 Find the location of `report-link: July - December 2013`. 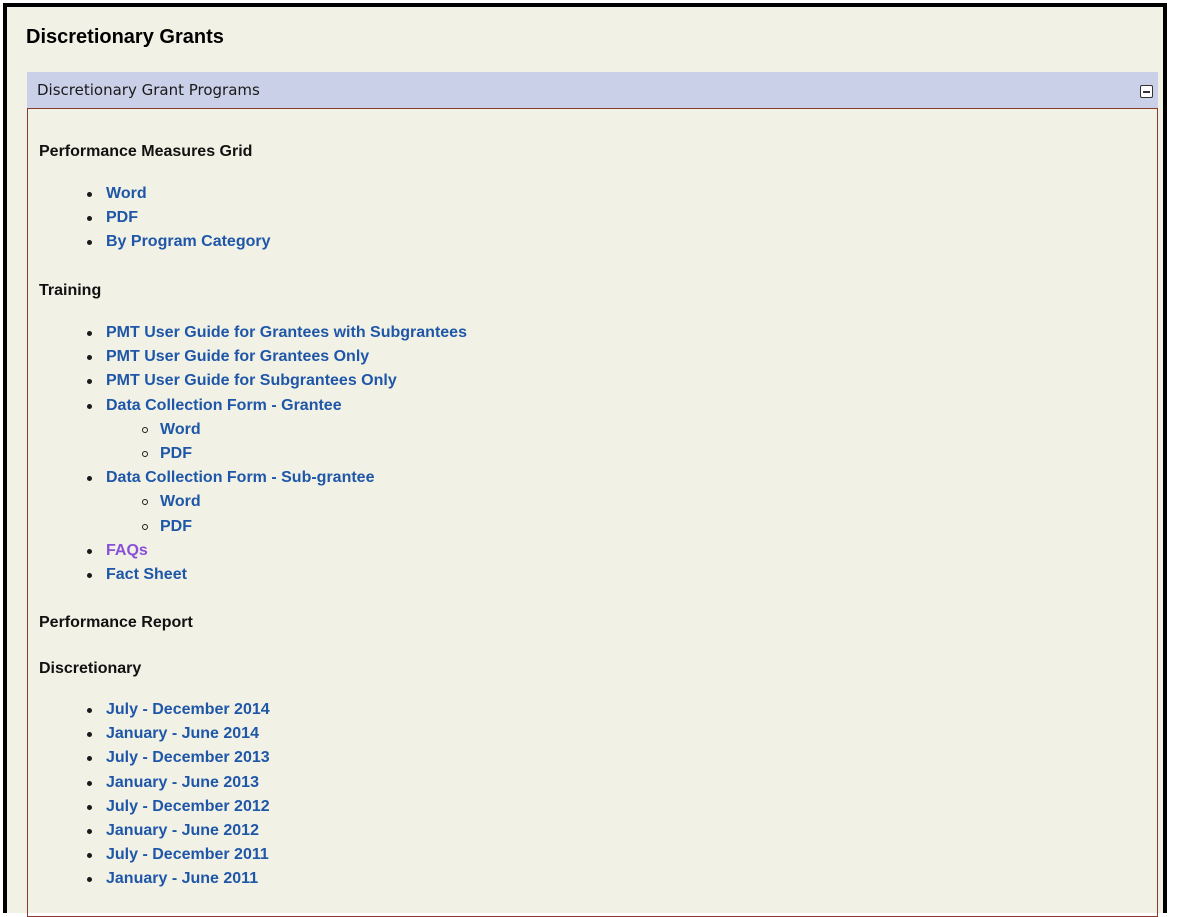

report-link: July - December 2013 is located at coordinates (188, 757).